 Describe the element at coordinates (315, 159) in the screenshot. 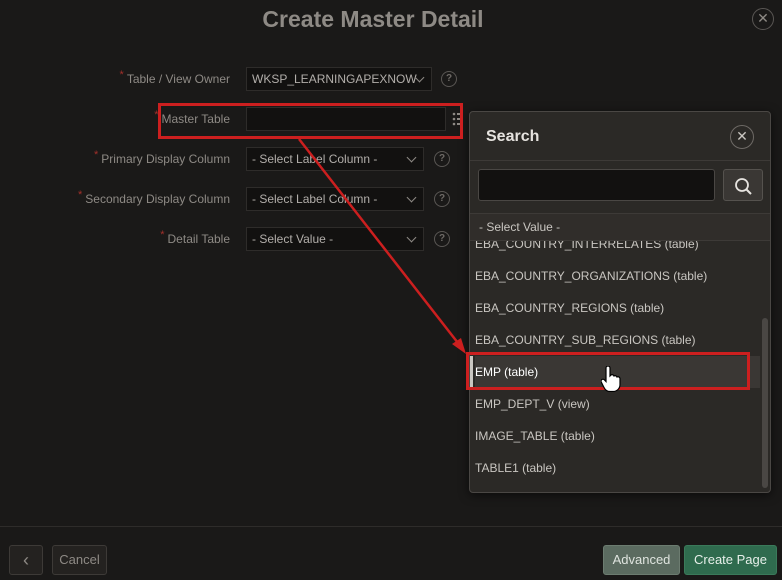

I see `primary-display-value: - Select Label Column -` at that location.